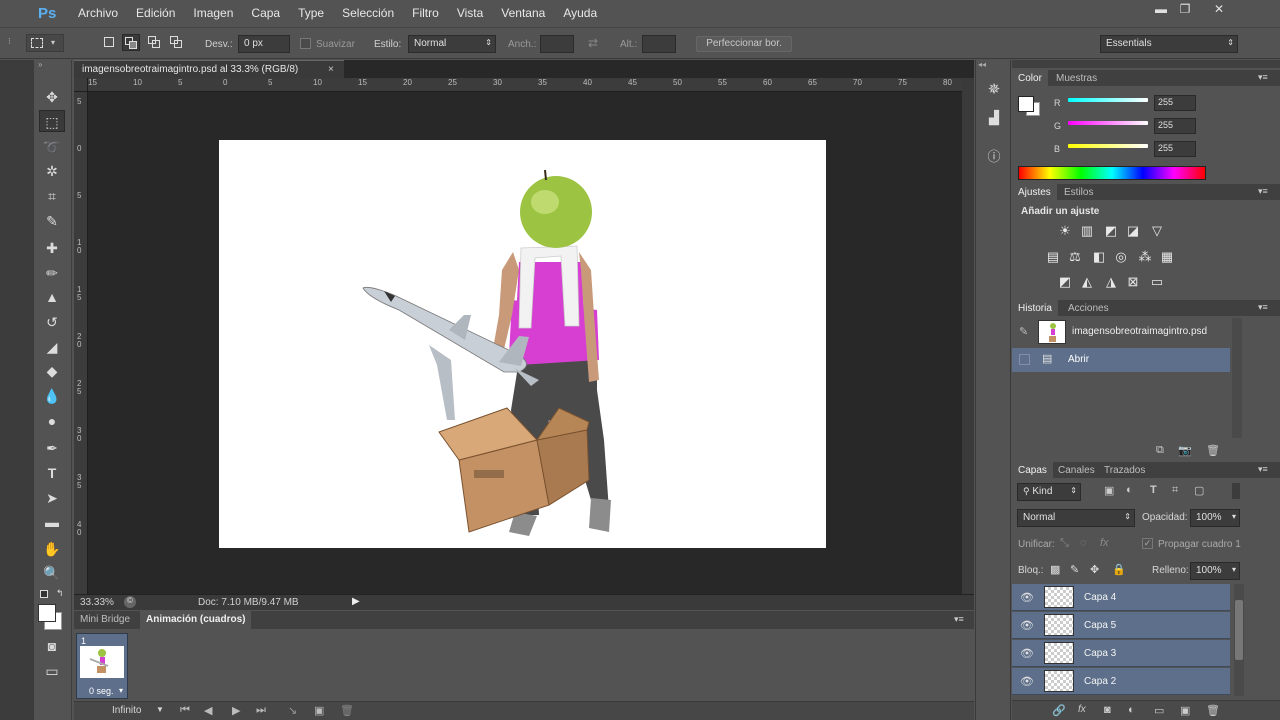 The height and width of the screenshot is (720, 1280). What do you see at coordinates (52, 473) in the screenshot?
I see `type-tool-icon: T` at bounding box center [52, 473].